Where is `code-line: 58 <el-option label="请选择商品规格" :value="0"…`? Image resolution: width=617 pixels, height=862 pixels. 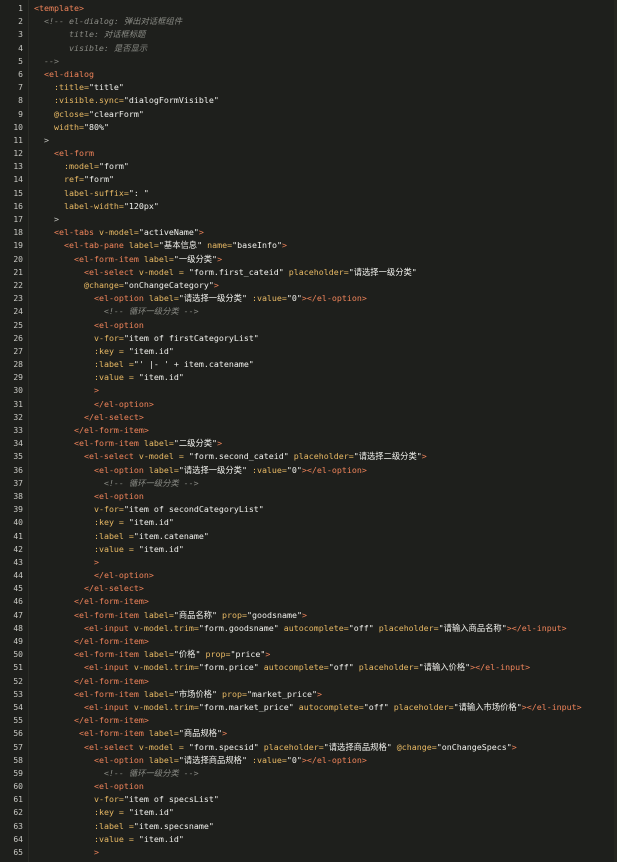
code-line: 58 <el-option label="请选择商品规格" :value="0"… is located at coordinates (308, 760).